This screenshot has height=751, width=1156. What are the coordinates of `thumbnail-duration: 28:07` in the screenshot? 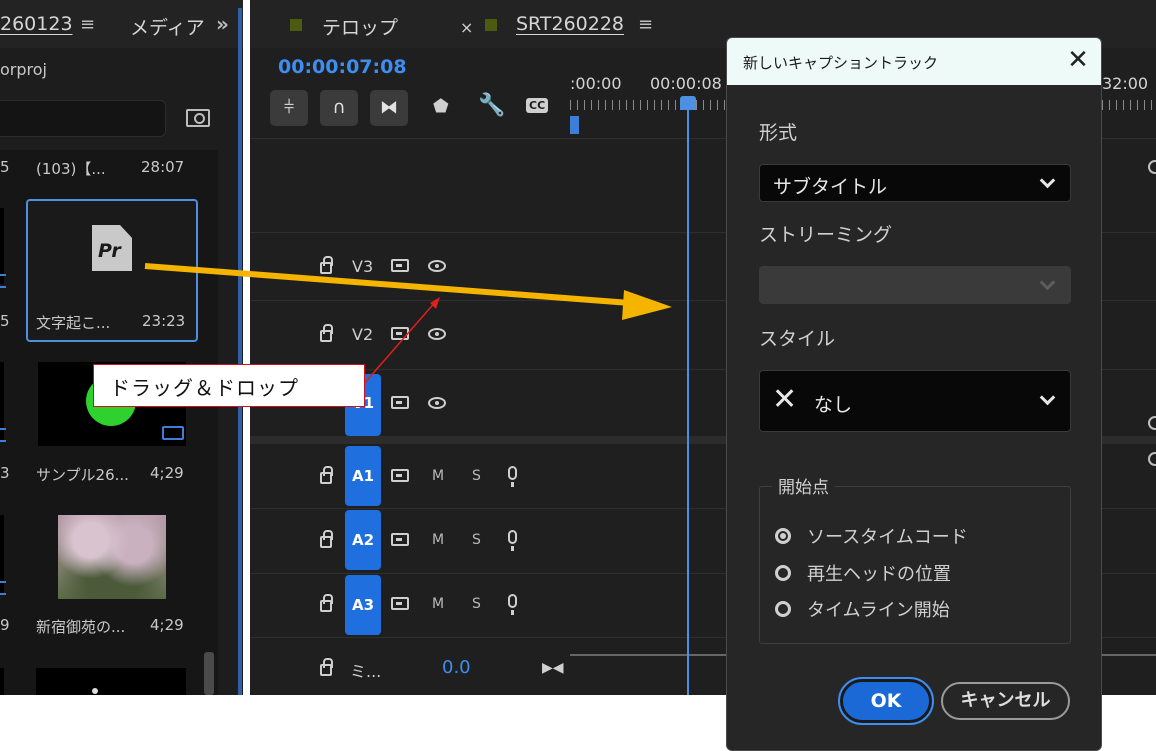 It's located at (163, 167).